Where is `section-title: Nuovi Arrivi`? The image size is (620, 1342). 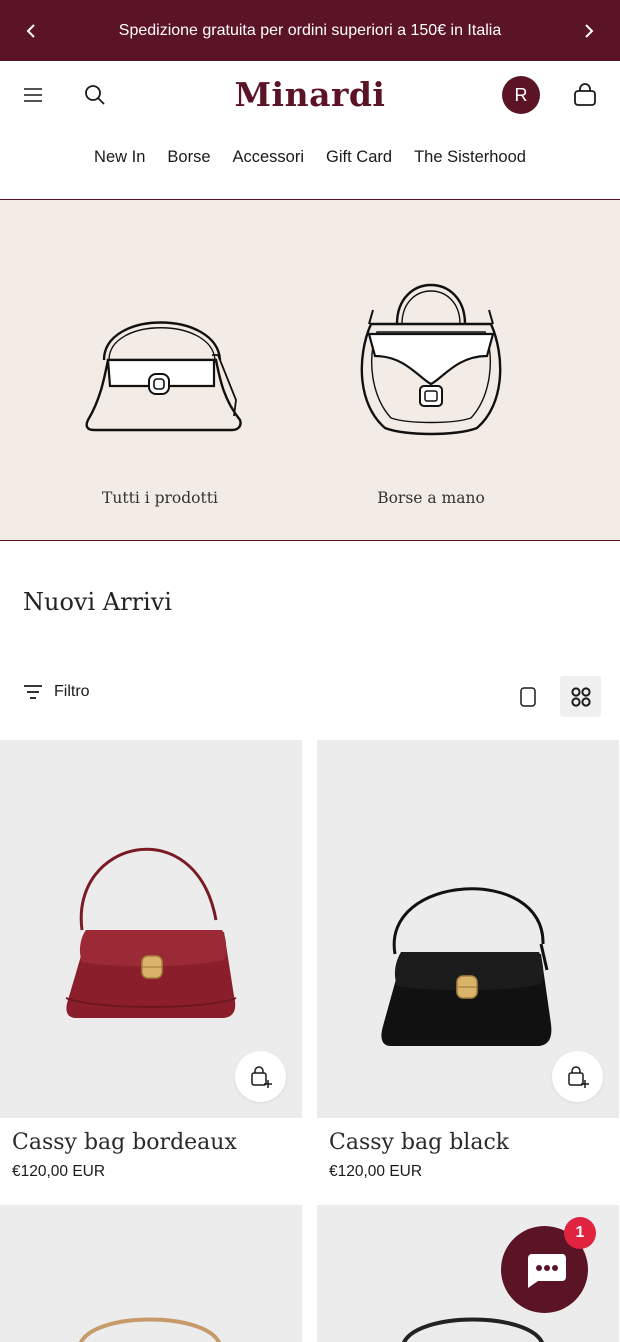 section-title: Nuovi Arrivi is located at coordinates (97, 602).